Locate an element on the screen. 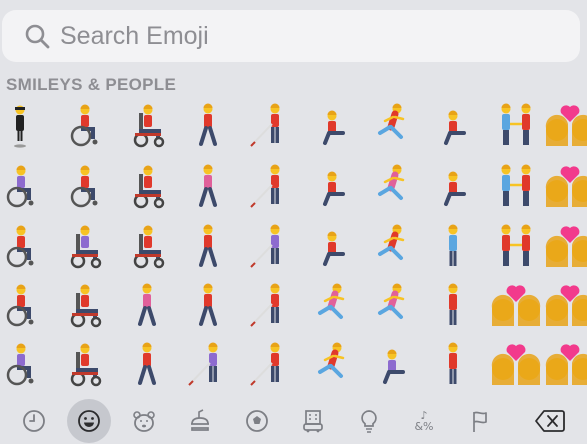 This screenshot has width=587, height=444. woman-in-motorized-wheelchair-icon is located at coordinates (86, 247).